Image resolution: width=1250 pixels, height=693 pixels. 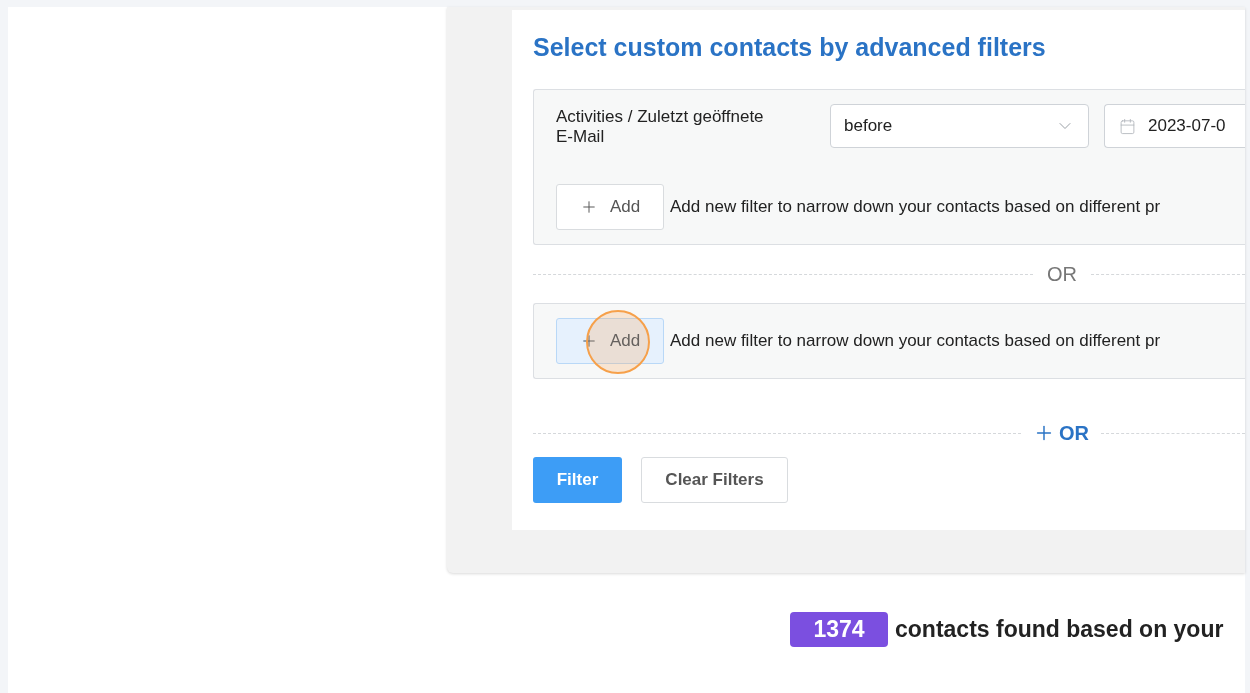 What do you see at coordinates (1061, 433) in the screenshot?
I see `add-or-button: OR` at bounding box center [1061, 433].